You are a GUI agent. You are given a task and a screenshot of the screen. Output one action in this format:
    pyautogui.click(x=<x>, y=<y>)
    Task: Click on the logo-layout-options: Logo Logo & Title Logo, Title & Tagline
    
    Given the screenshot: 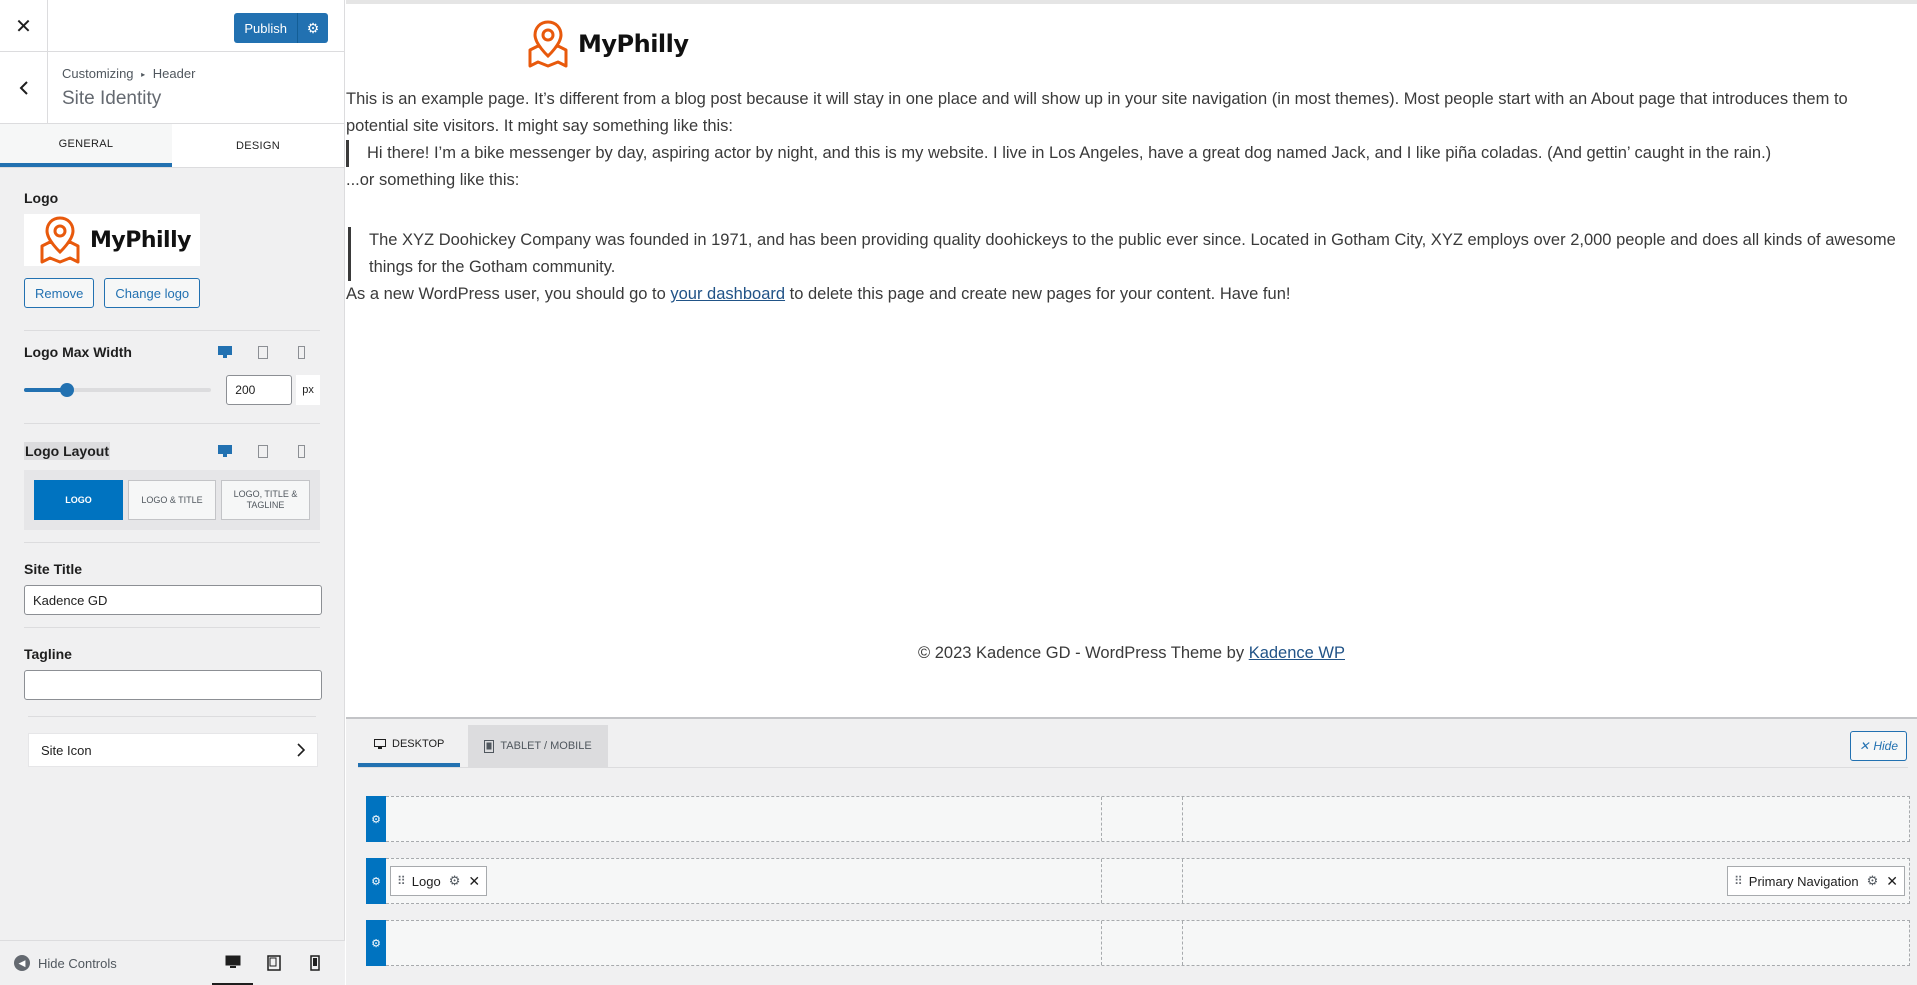 What is the action you would take?
    pyautogui.click(x=172, y=500)
    